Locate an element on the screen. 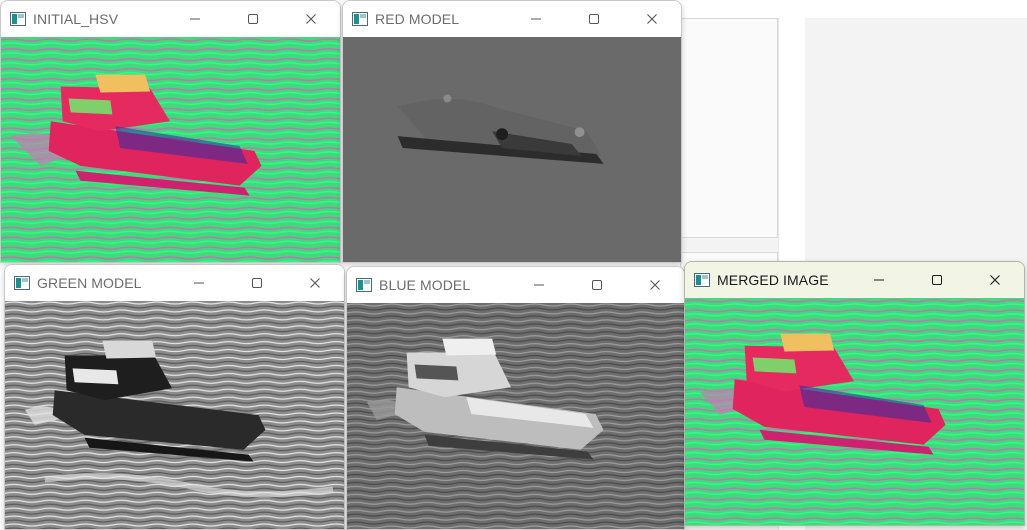  titlebar: BLUE MODEL is located at coordinates (515, 285).